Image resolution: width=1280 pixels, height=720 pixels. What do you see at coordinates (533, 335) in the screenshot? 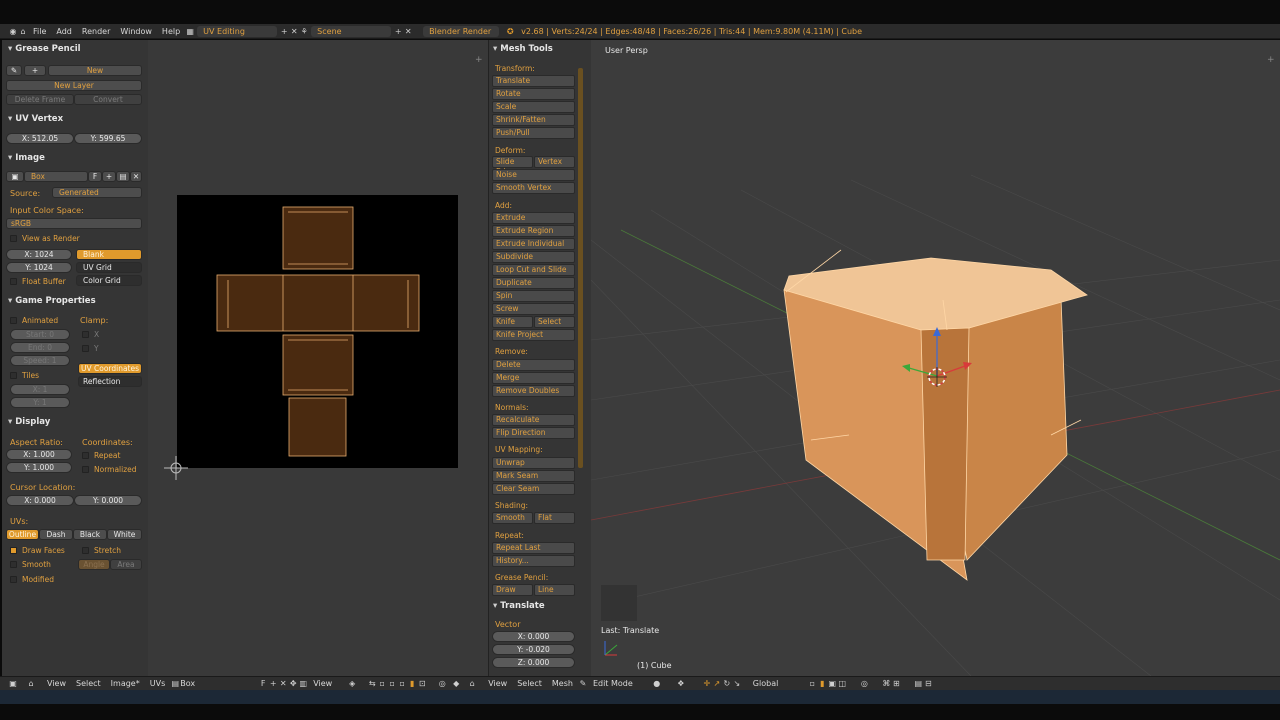
I see `knife-project-button: Knife Project` at bounding box center [533, 335].